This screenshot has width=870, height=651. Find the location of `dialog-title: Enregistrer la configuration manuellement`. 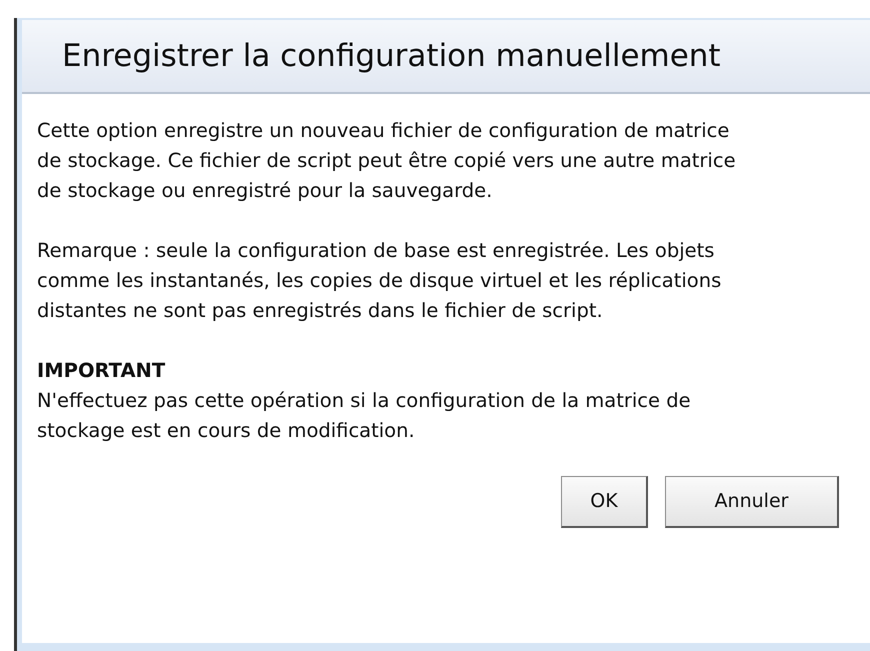

dialog-title: Enregistrer la configuration manuellement is located at coordinates (446, 57).